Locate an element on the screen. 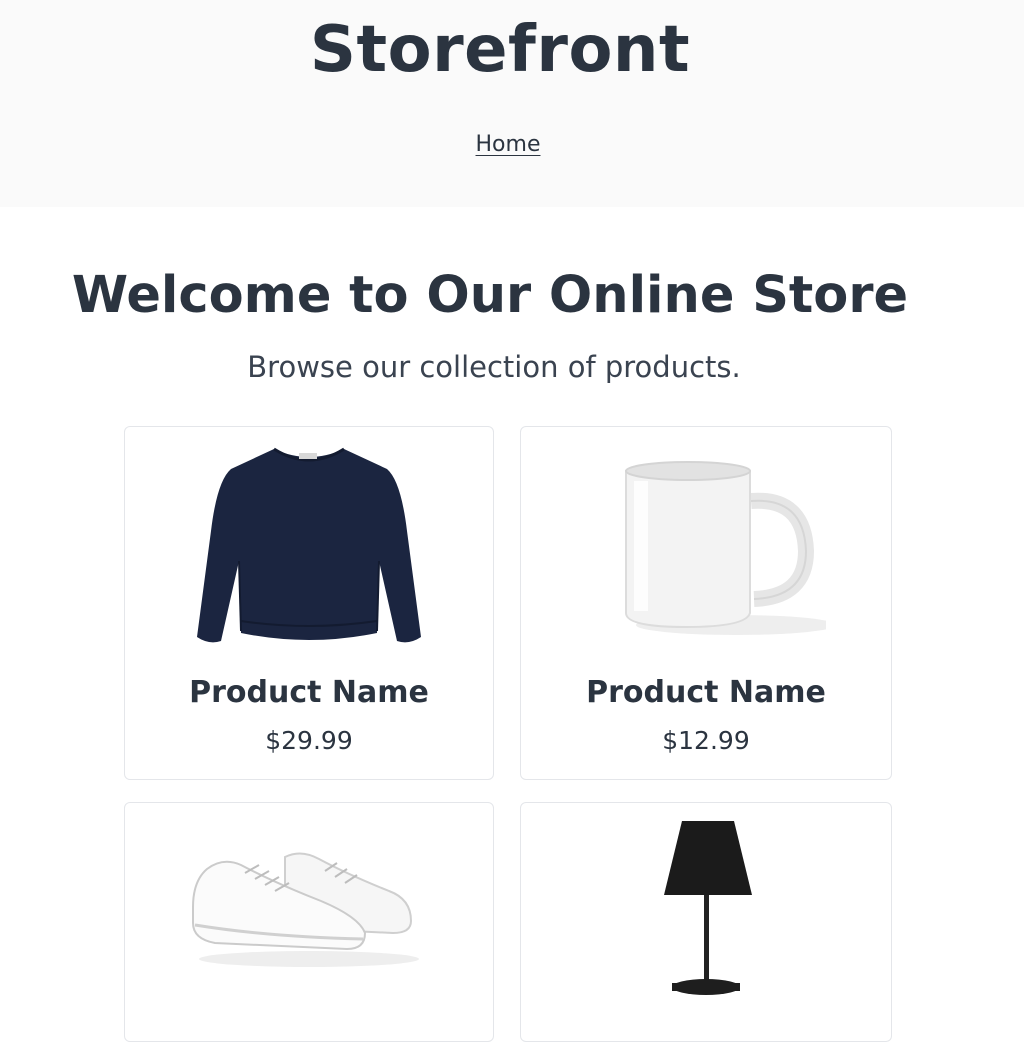  white-mug-image is located at coordinates (706, 556).